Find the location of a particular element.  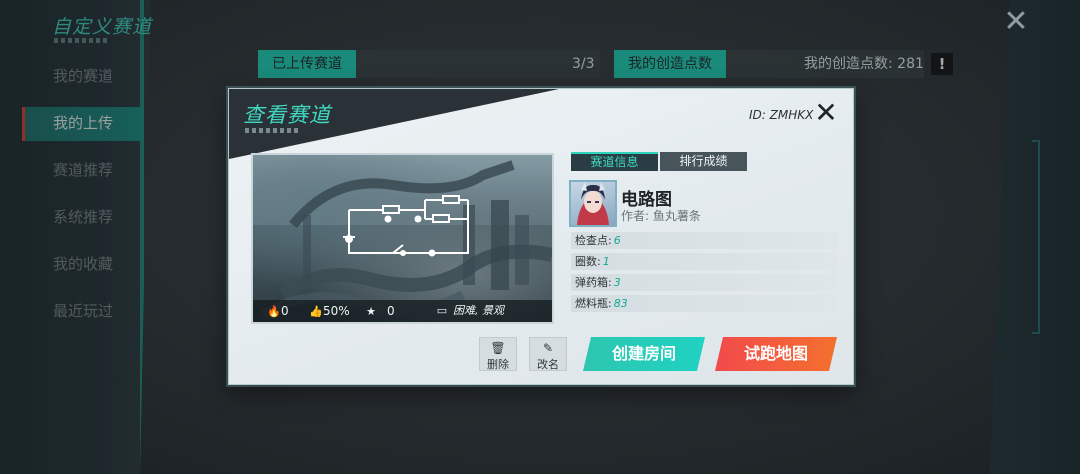

star-icon: ★ is located at coordinates (371, 311).